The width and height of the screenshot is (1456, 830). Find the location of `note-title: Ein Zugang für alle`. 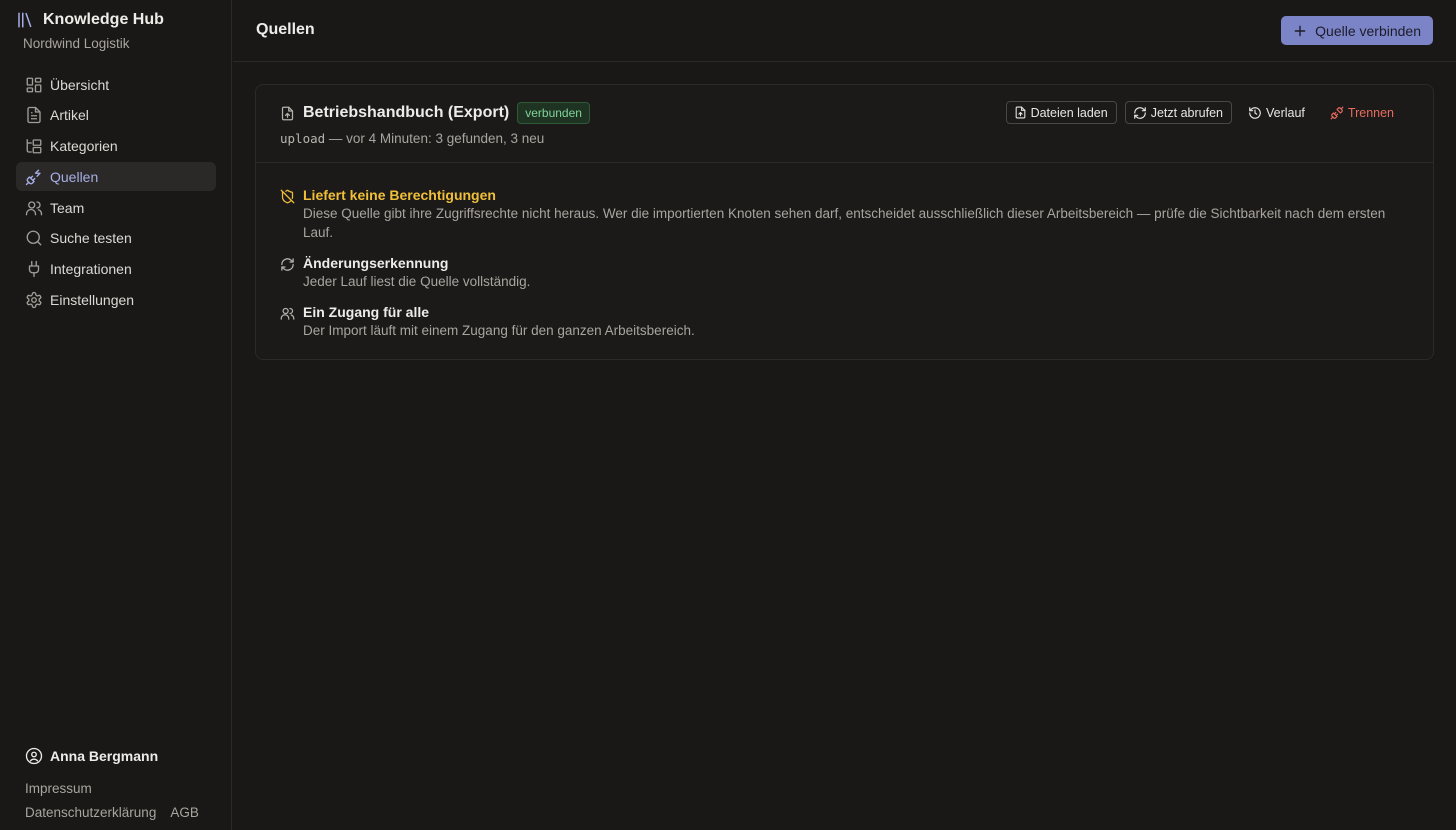

note-title: Ein Zugang für alle is located at coordinates (366, 312).